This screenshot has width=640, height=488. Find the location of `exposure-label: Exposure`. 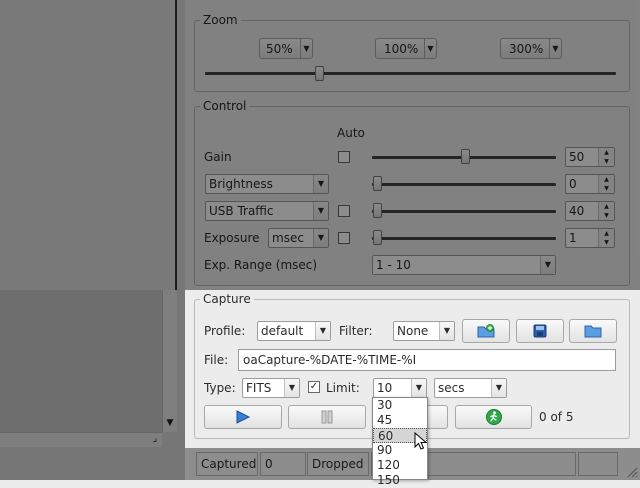

exposure-label: Exposure is located at coordinates (232, 238).